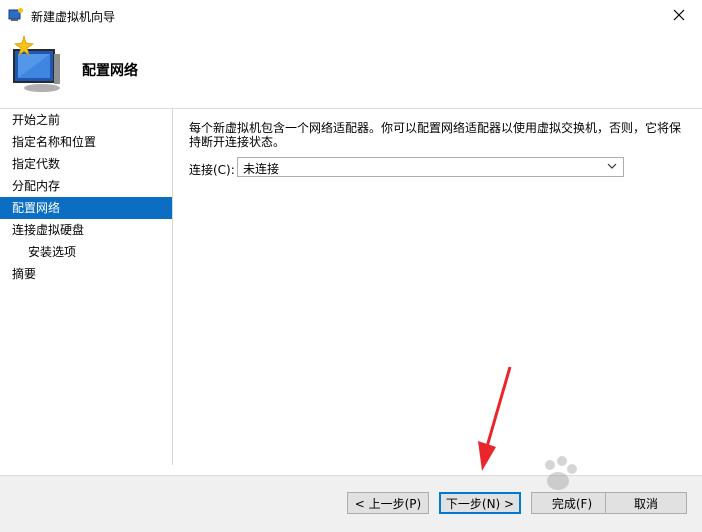  What do you see at coordinates (388, 503) in the screenshot?
I see `previous-button: < 上一步(P)` at bounding box center [388, 503].